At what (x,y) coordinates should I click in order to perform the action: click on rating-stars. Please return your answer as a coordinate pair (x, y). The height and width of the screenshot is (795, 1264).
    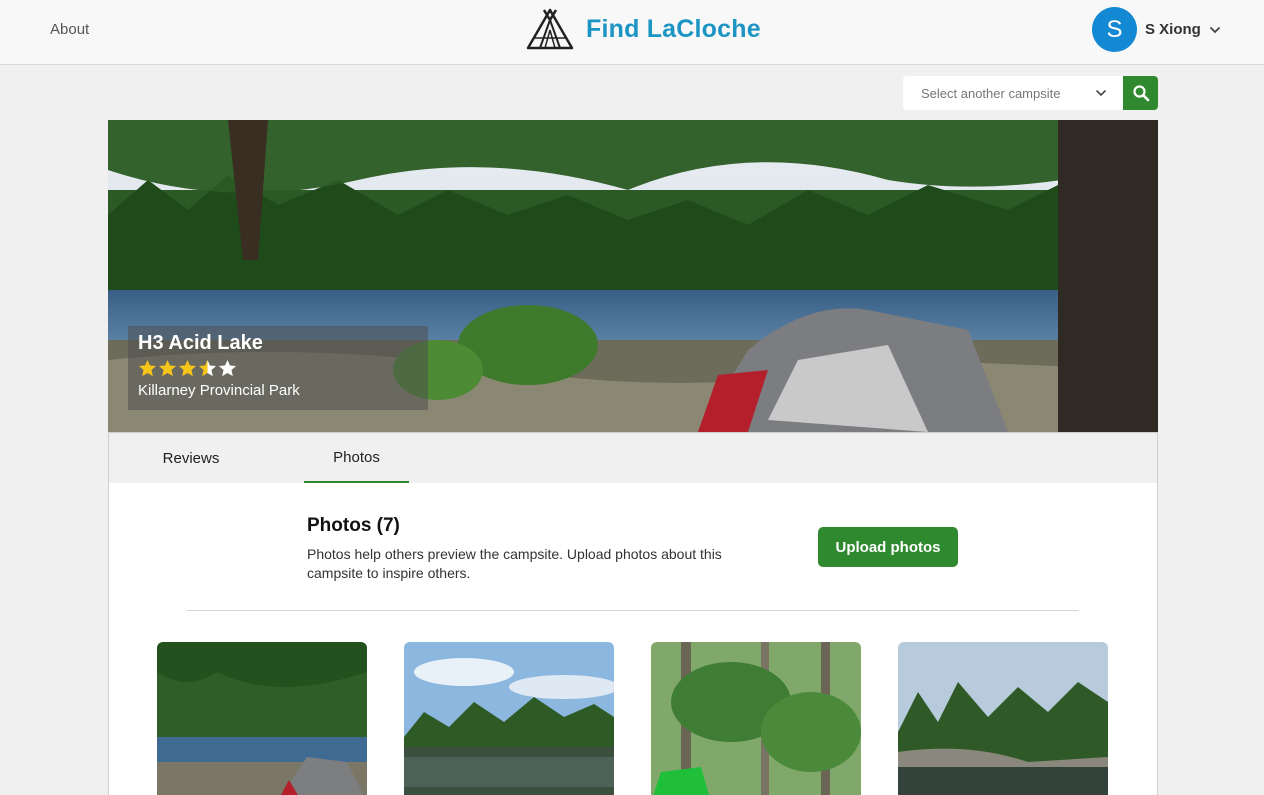
    Looking at the image, I should click on (278, 368).